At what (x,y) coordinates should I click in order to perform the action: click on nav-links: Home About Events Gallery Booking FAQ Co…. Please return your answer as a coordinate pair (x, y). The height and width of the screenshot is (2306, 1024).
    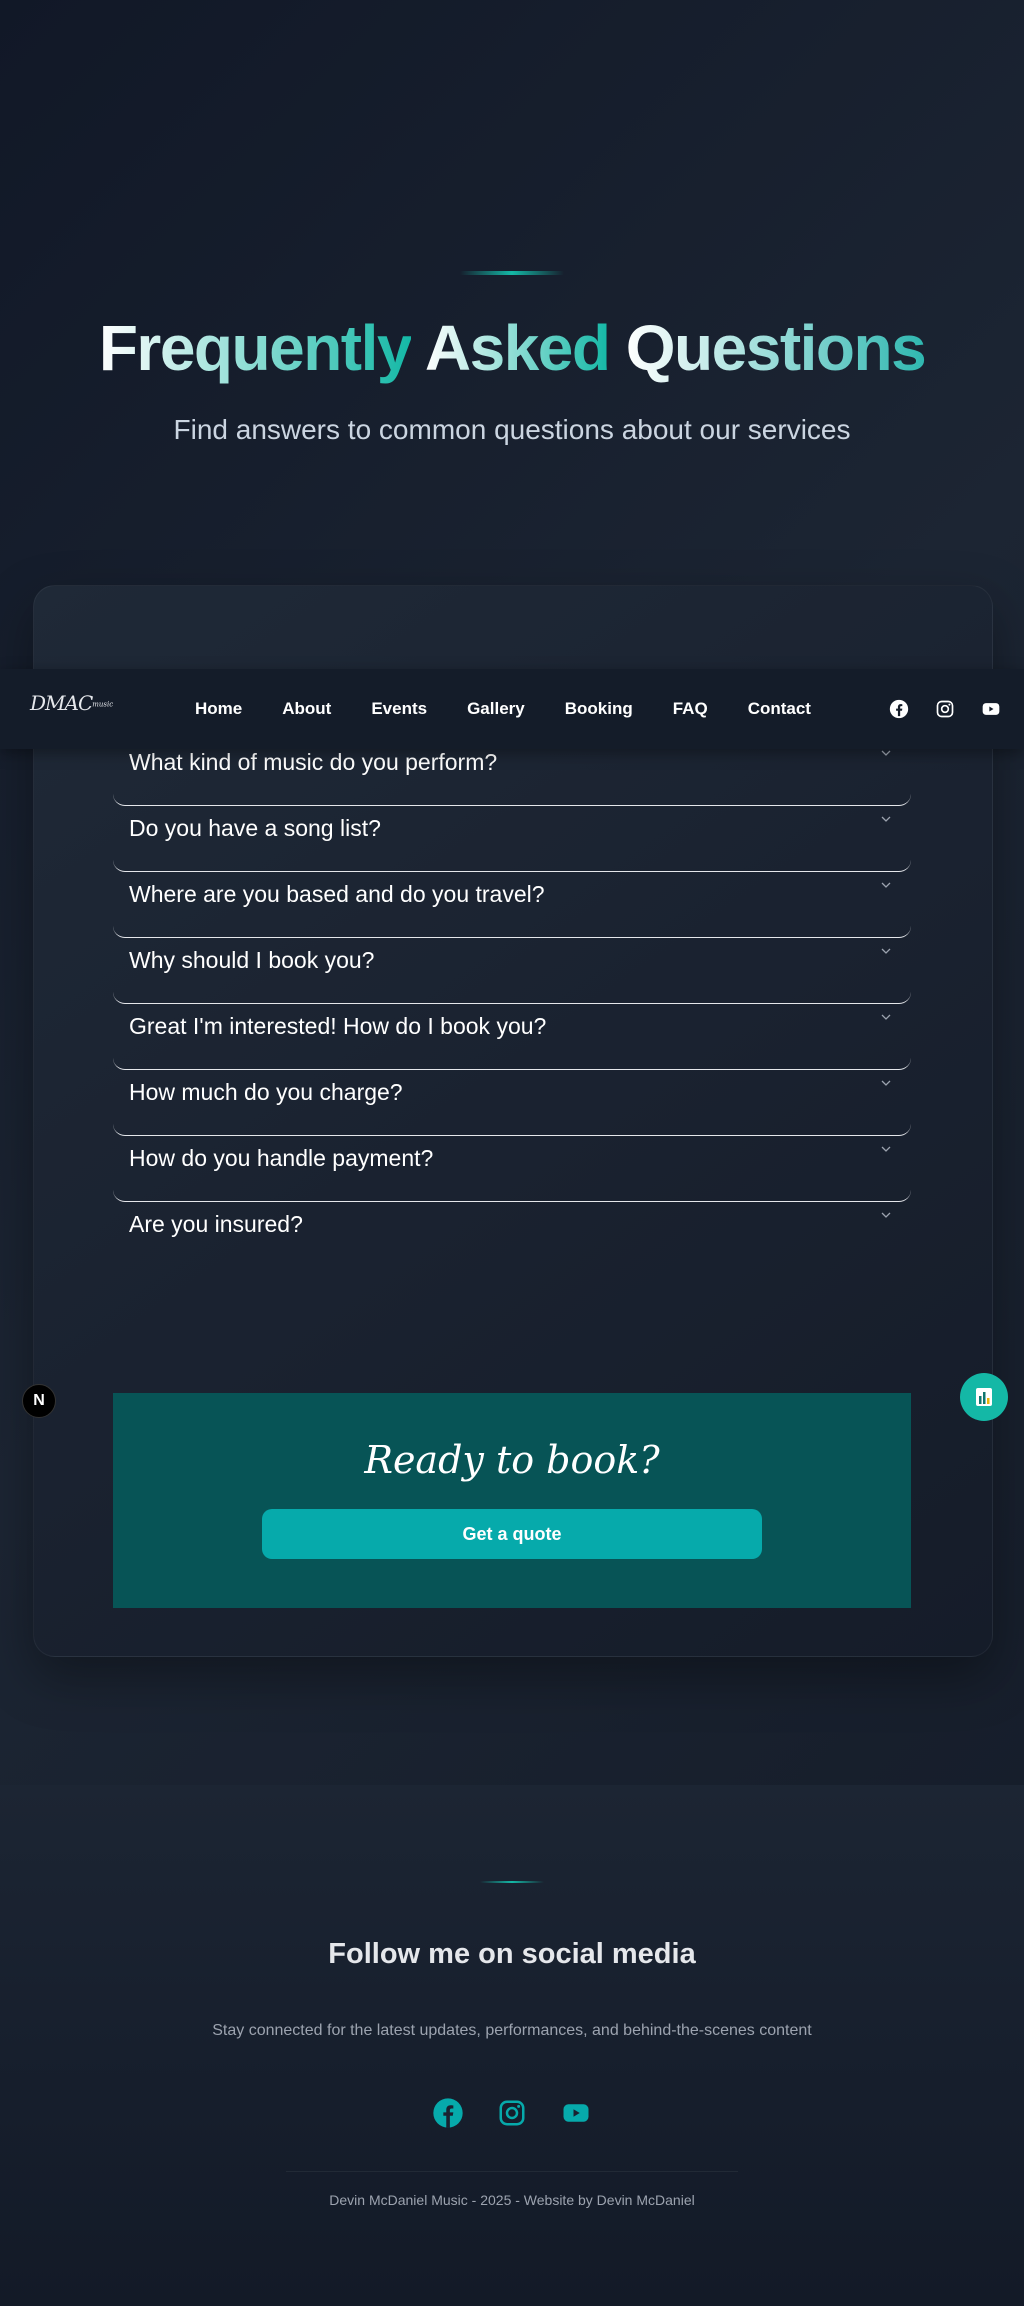
    Looking at the image, I should click on (503, 709).